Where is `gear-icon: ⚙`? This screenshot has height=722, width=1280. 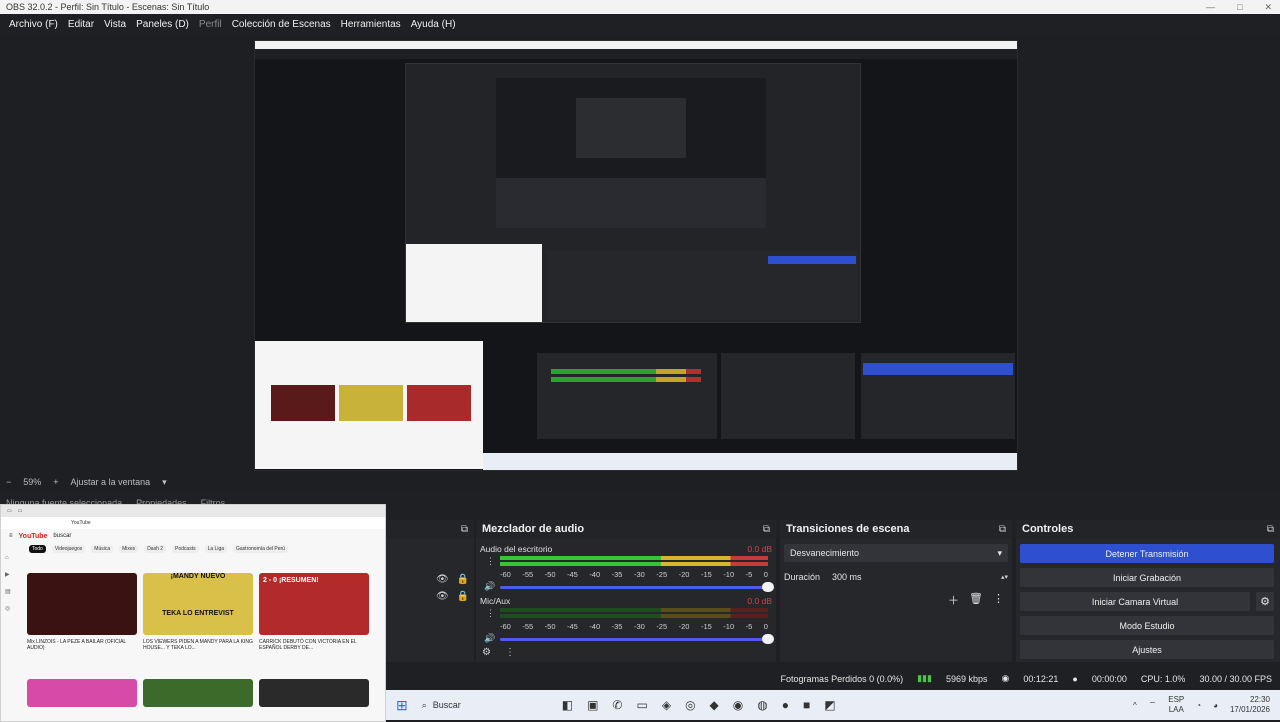
gear-icon: ⚙ is located at coordinates (1265, 601).